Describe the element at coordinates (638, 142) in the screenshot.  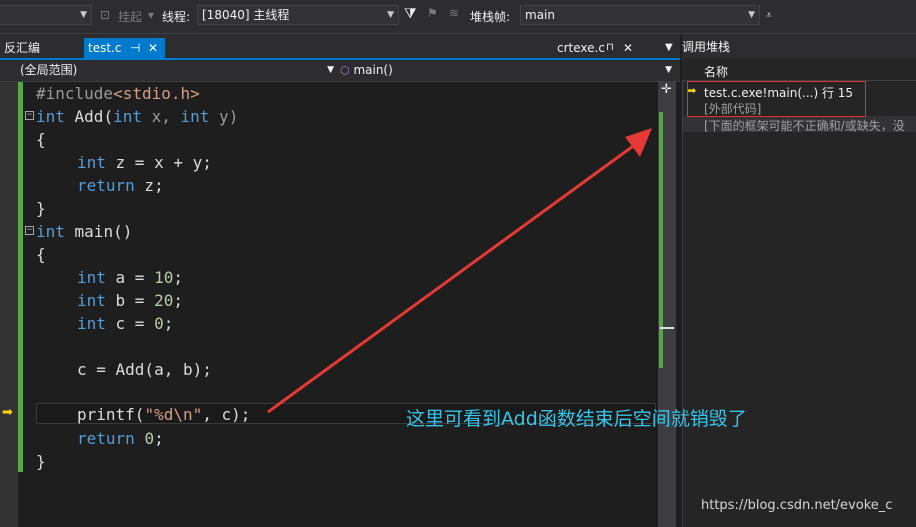
I see `arrow-head` at that location.